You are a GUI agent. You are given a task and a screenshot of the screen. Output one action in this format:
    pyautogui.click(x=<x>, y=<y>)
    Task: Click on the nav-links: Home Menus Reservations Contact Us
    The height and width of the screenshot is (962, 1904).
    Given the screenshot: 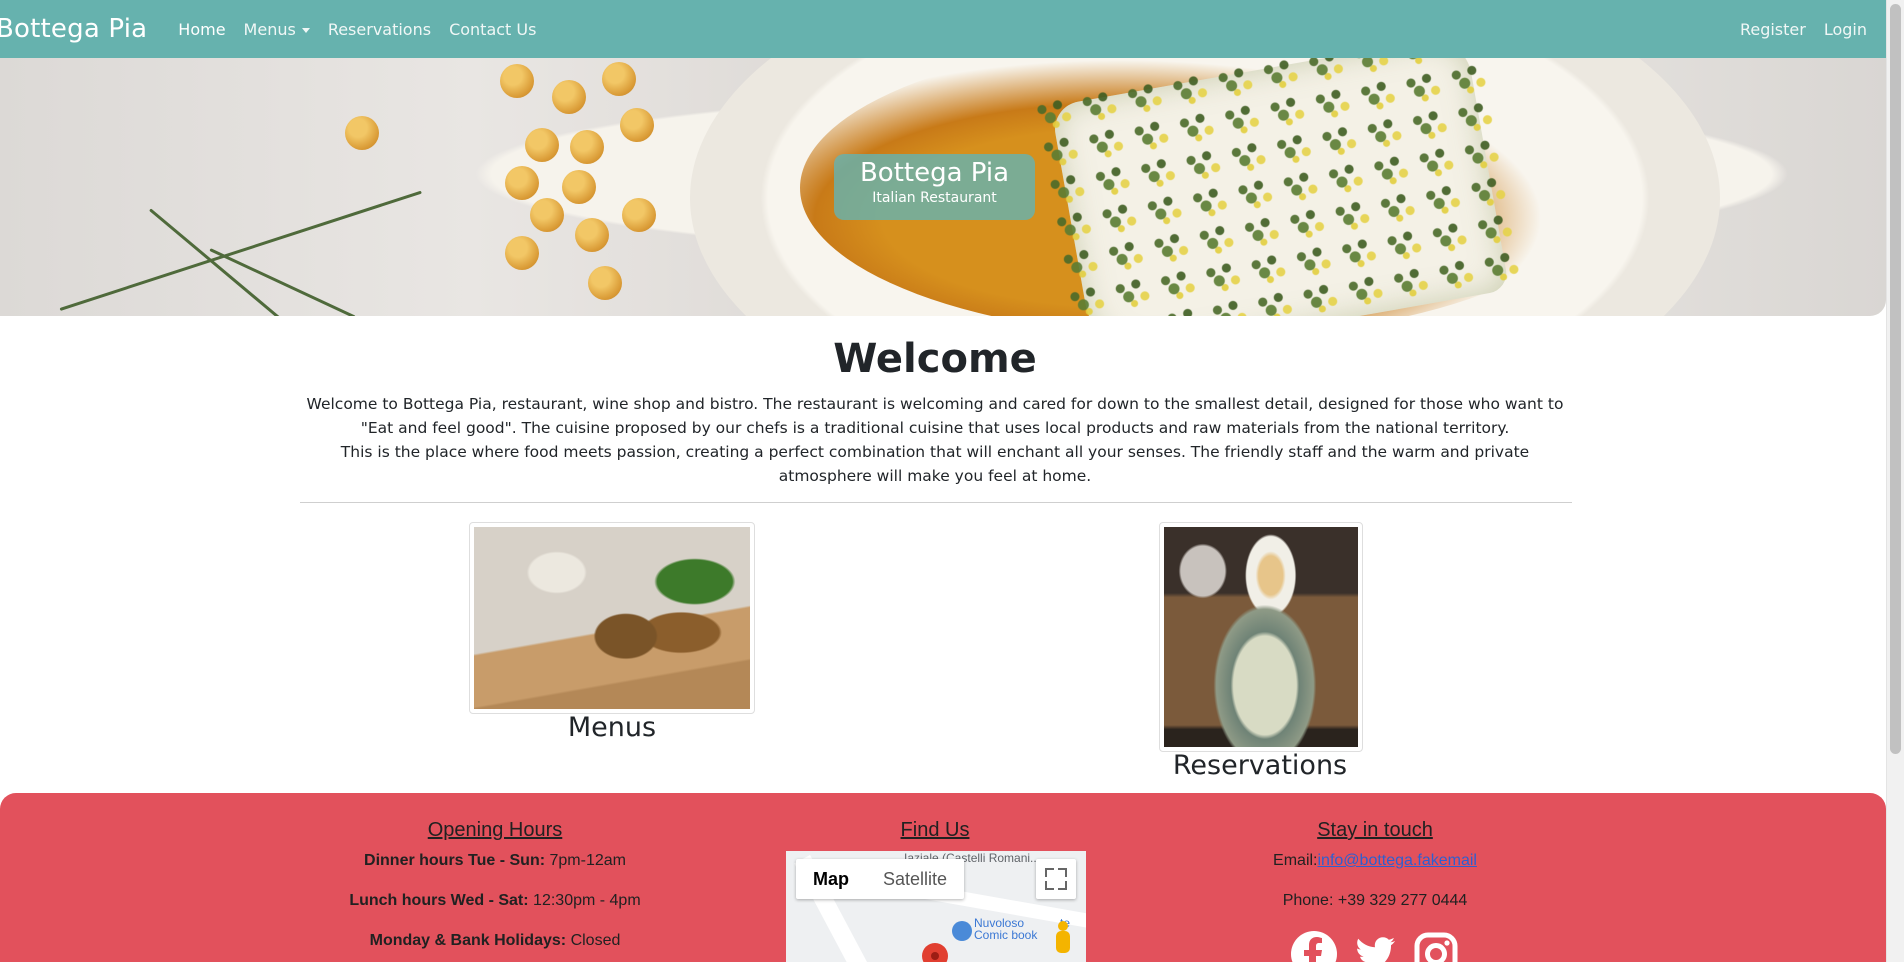 What is the action you would take?
    pyautogui.click(x=357, y=29)
    